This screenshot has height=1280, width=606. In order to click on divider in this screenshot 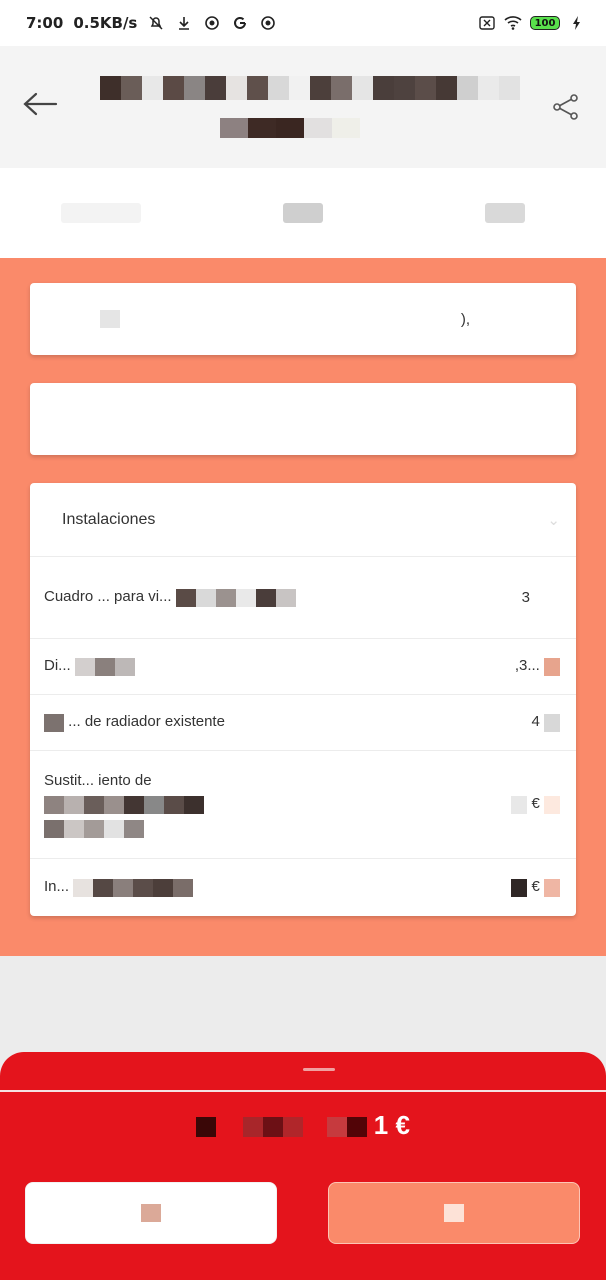, I will do `click(303, 1091)`.